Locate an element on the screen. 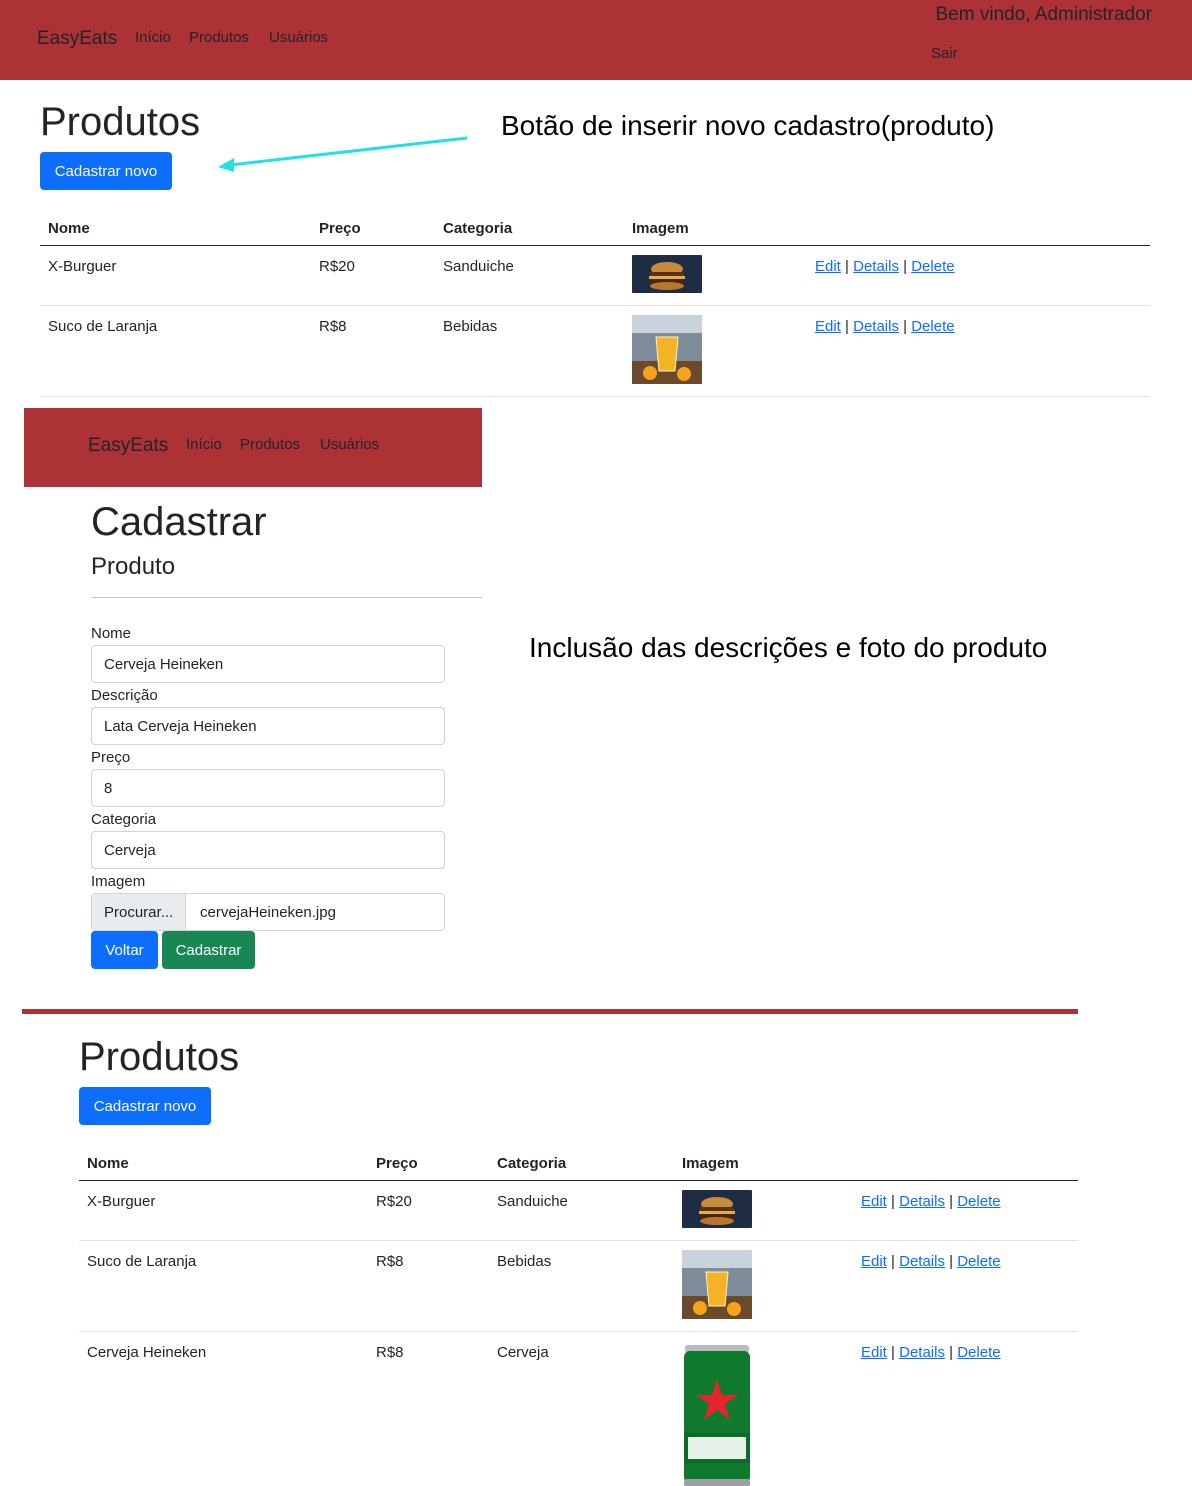  product-form: Cadastrar Produto is located at coordinates (286, 549).